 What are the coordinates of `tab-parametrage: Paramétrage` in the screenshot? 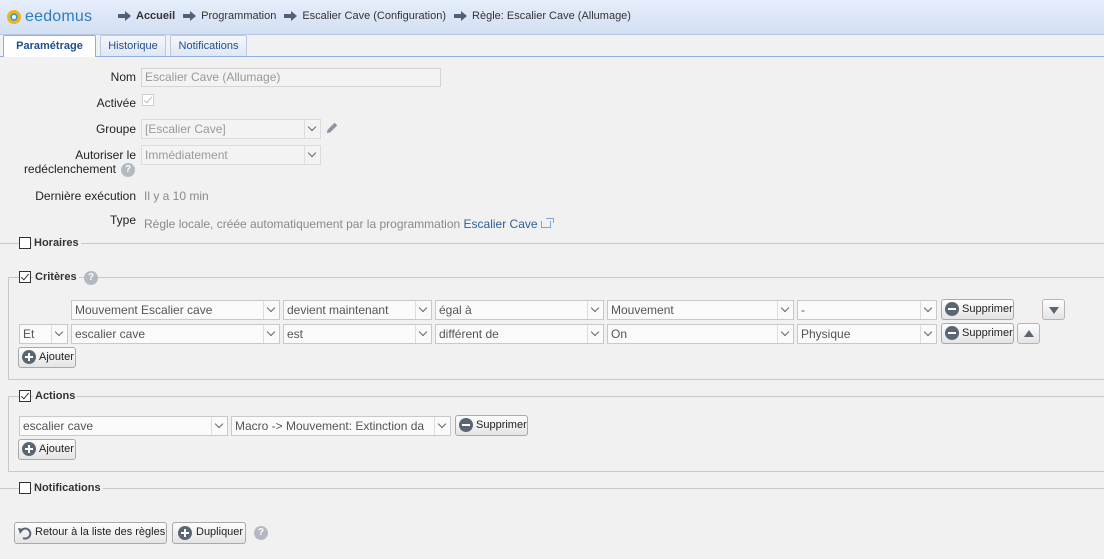 It's located at (49, 46).